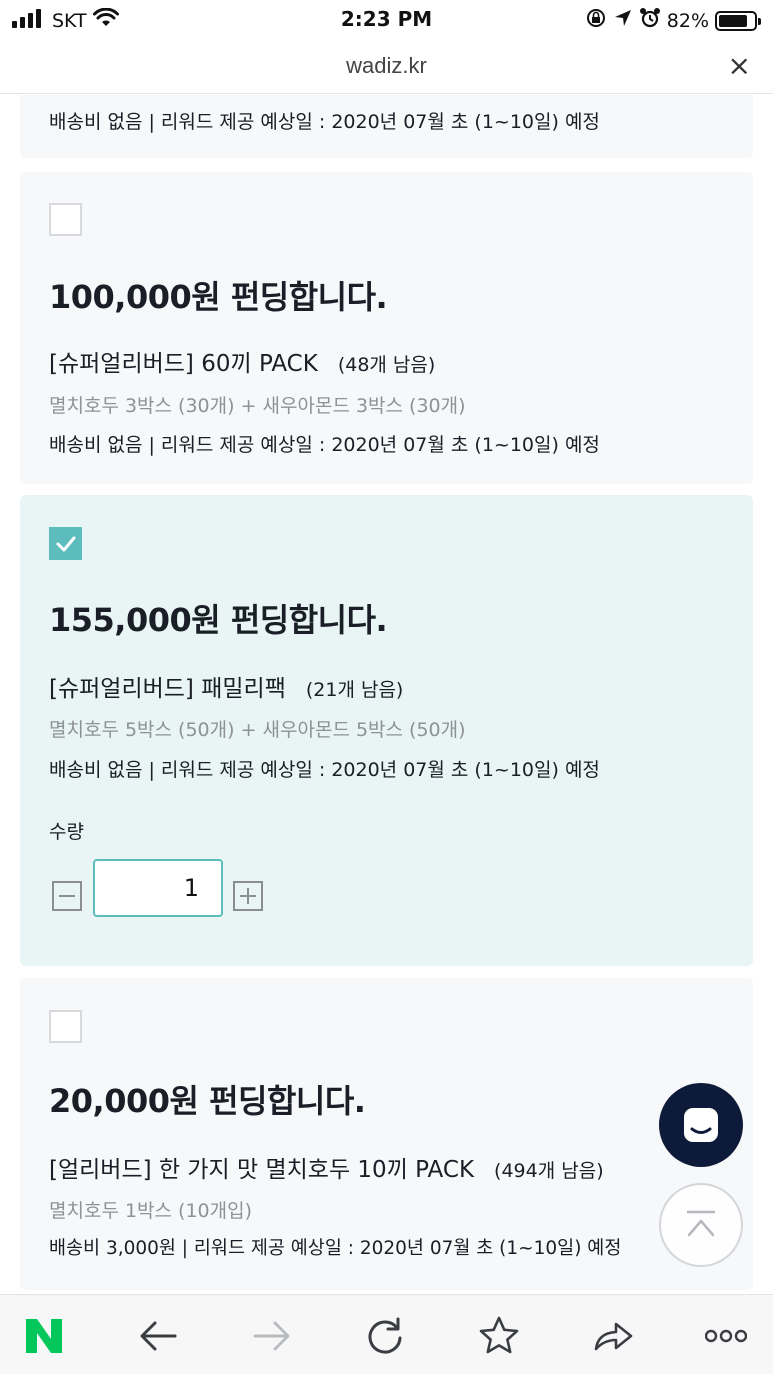 This screenshot has height=1374, width=773. Describe the element at coordinates (386, 20) in the screenshot. I see `status-bar: SKT 2:23 PM 82%` at that location.